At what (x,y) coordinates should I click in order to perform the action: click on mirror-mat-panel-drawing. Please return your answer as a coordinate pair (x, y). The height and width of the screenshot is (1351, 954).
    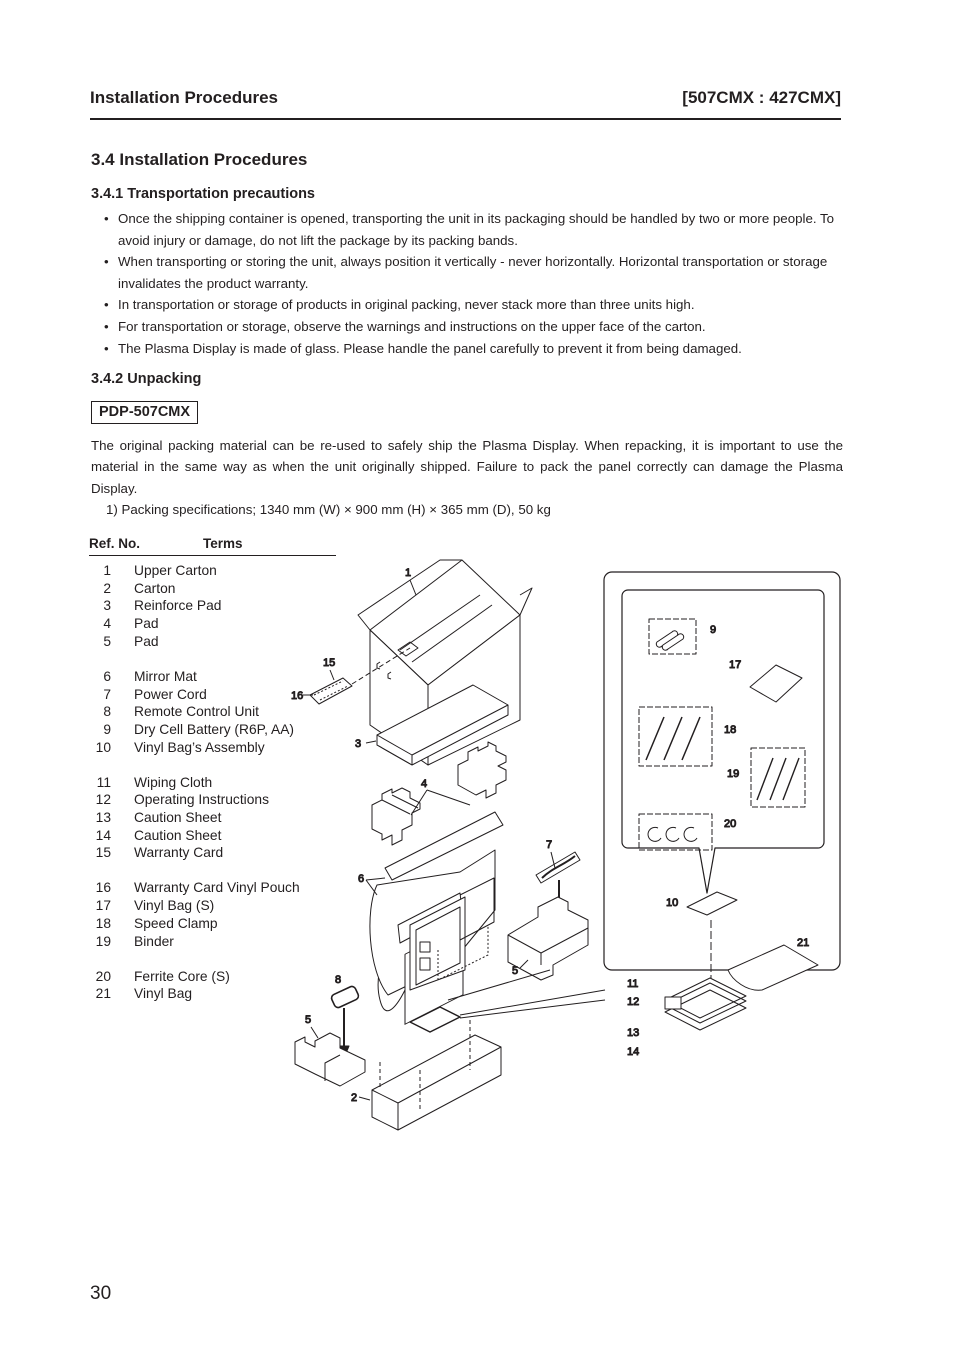
    Looking at the image, I should click on (436, 918).